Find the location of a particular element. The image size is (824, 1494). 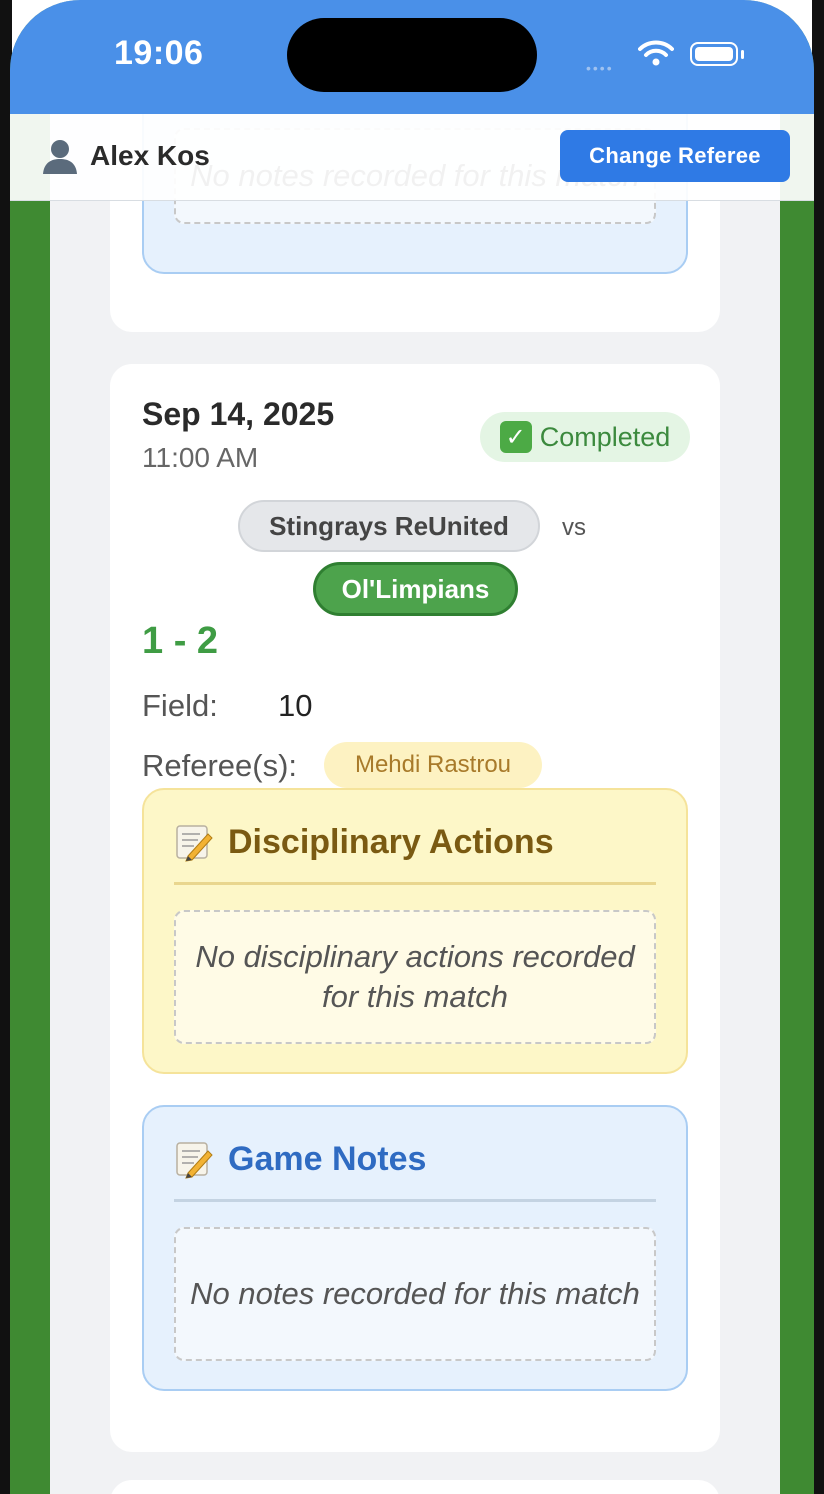

status-label: Completed is located at coordinates (605, 436).